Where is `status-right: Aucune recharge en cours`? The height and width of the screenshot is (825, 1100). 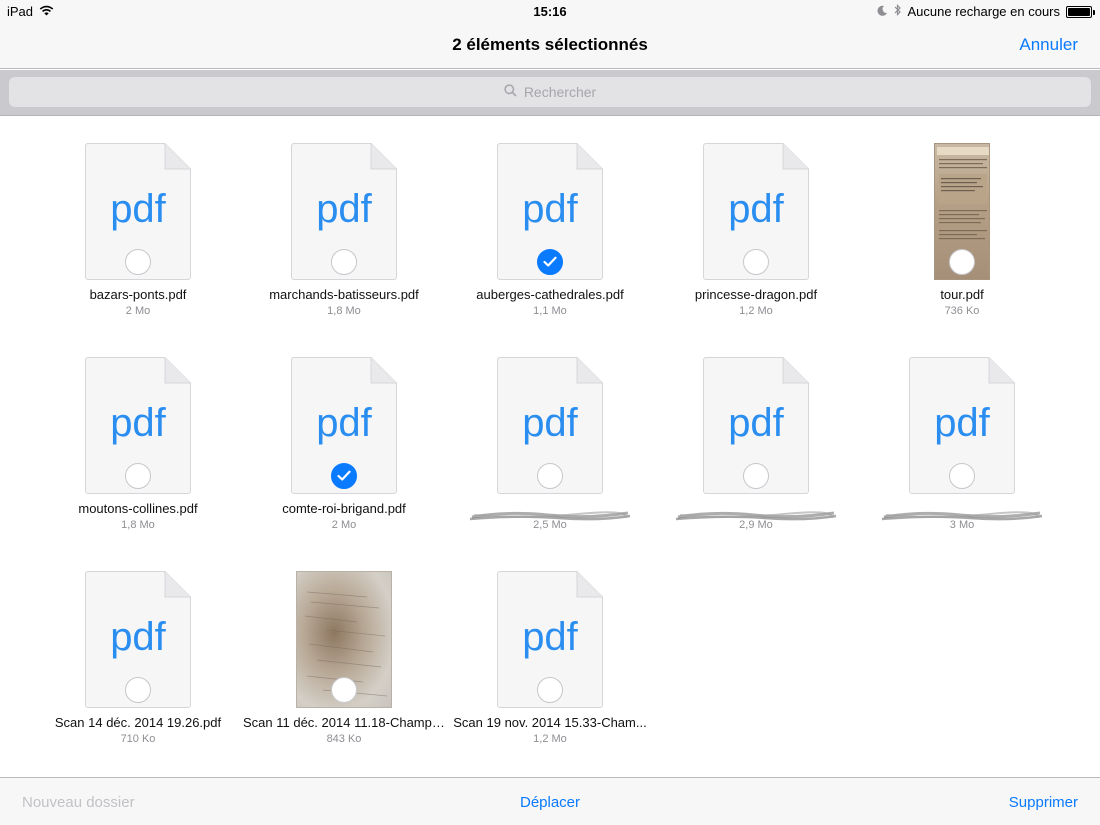
status-right: Aucune recharge en cours is located at coordinates (986, 11).